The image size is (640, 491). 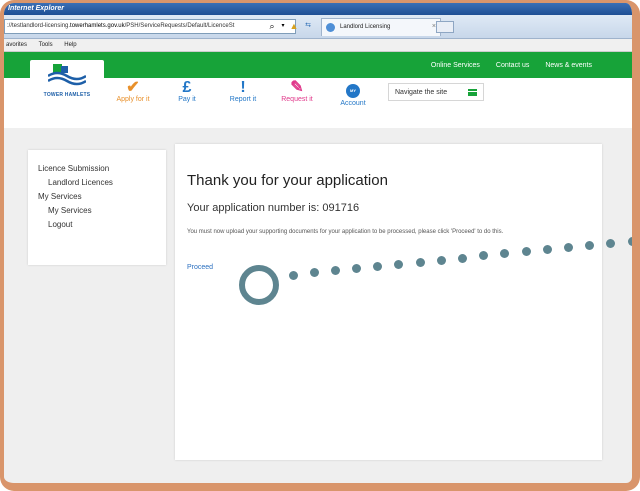 I want to click on application-number-line: Your application number is: 091716, so click(x=273, y=208).